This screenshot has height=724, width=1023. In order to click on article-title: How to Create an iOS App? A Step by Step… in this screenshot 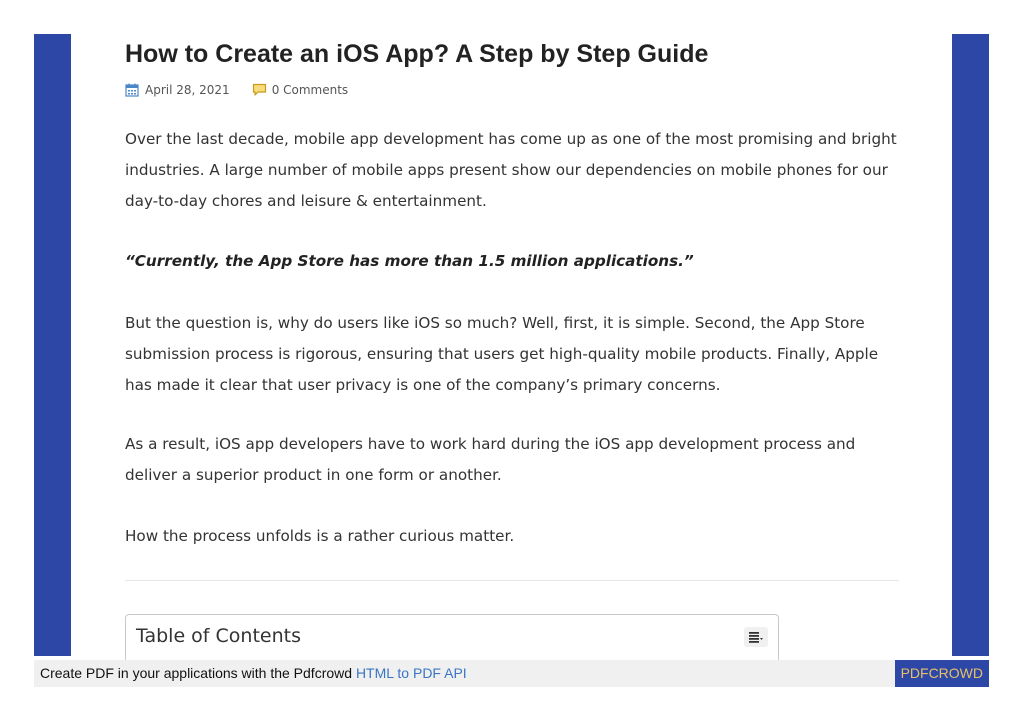, I will do `click(417, 54)`.